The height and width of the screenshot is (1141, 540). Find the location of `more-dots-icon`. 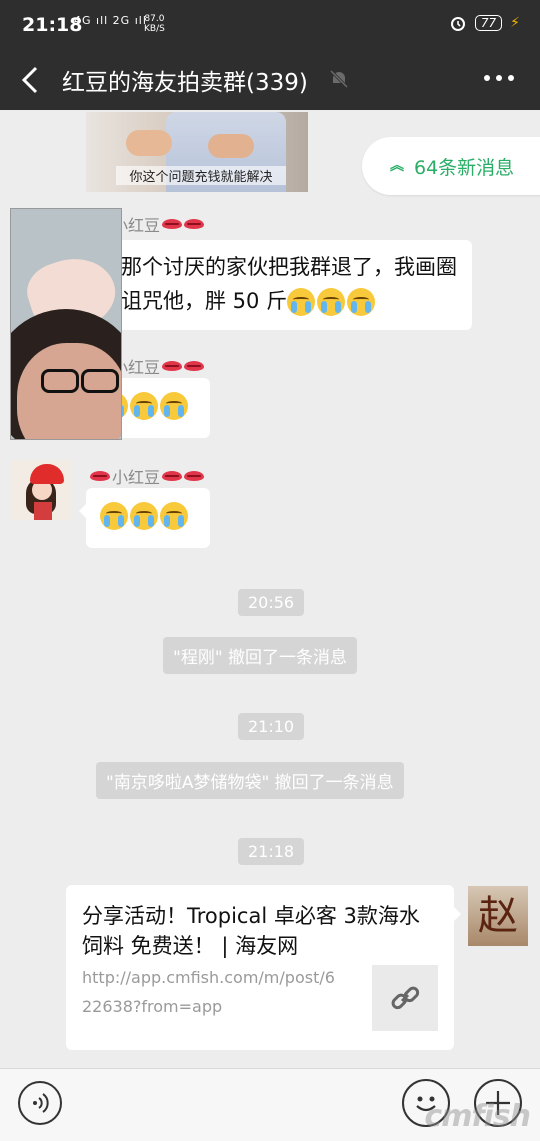

more-dots-icon is located at coordinates (499, 79).